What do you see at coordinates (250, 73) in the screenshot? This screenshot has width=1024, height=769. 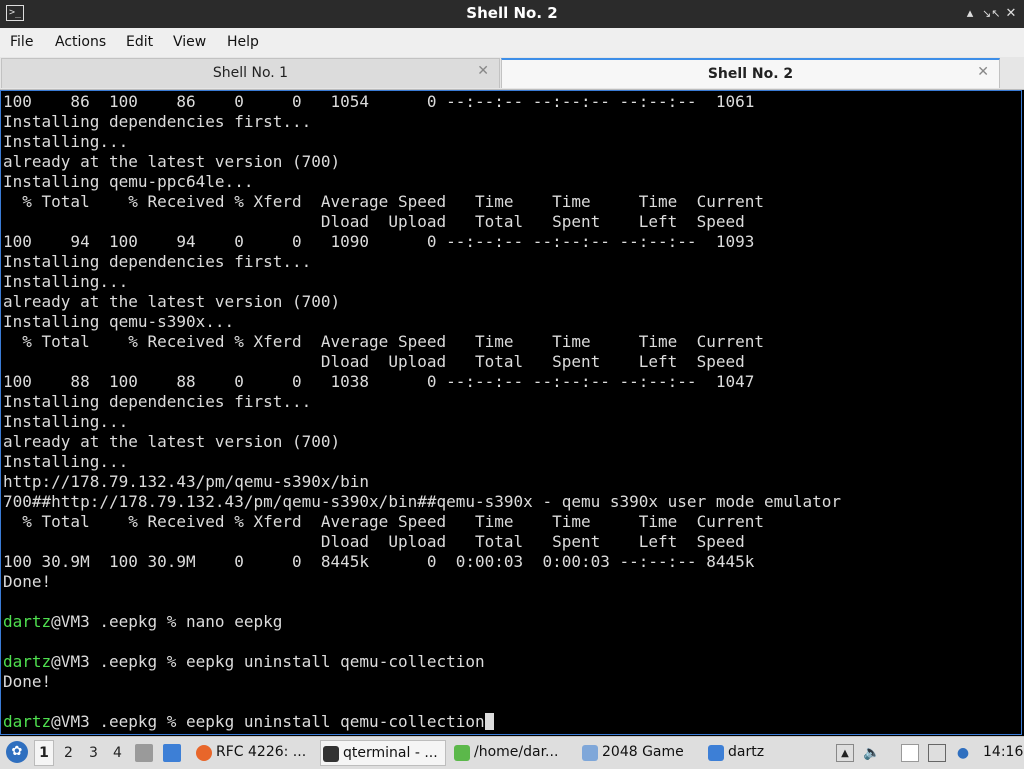 I see `tab-shell-1: Shell No. 1 ✕` at bounding box center [250, 73].